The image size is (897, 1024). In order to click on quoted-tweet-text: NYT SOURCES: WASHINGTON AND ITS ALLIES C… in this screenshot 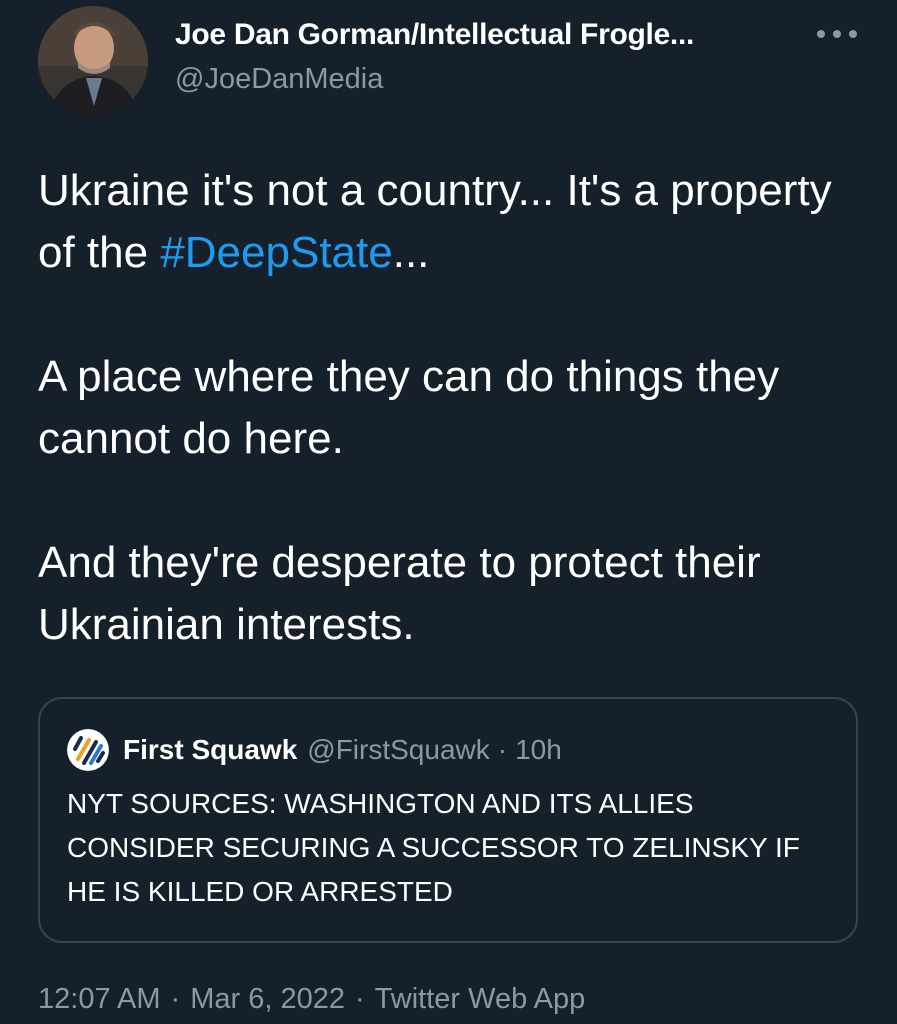, I will do `click(433, 847)`.